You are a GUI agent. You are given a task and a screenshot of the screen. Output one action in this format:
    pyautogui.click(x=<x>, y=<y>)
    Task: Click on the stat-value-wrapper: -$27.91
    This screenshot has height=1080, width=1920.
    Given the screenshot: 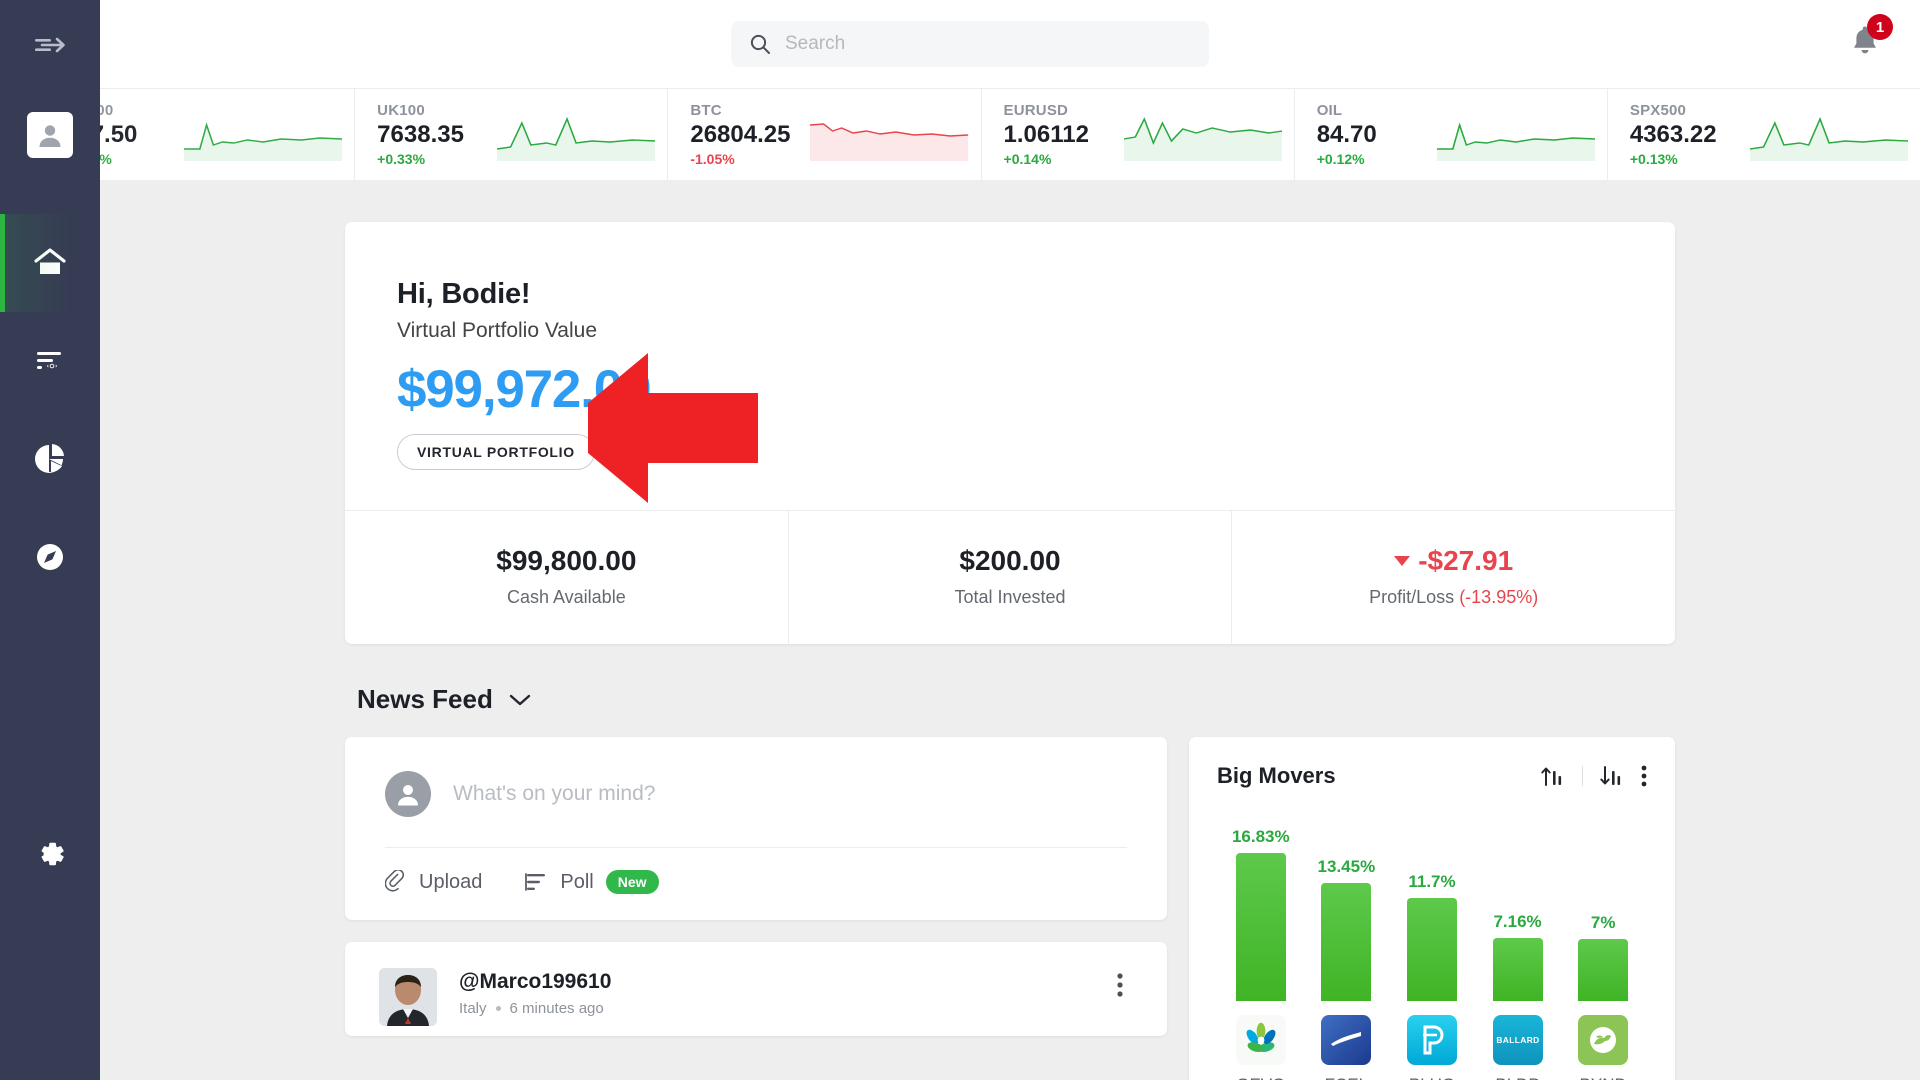 What is the action you would take?
    pyautogui.click(x=1453, y=561)
    